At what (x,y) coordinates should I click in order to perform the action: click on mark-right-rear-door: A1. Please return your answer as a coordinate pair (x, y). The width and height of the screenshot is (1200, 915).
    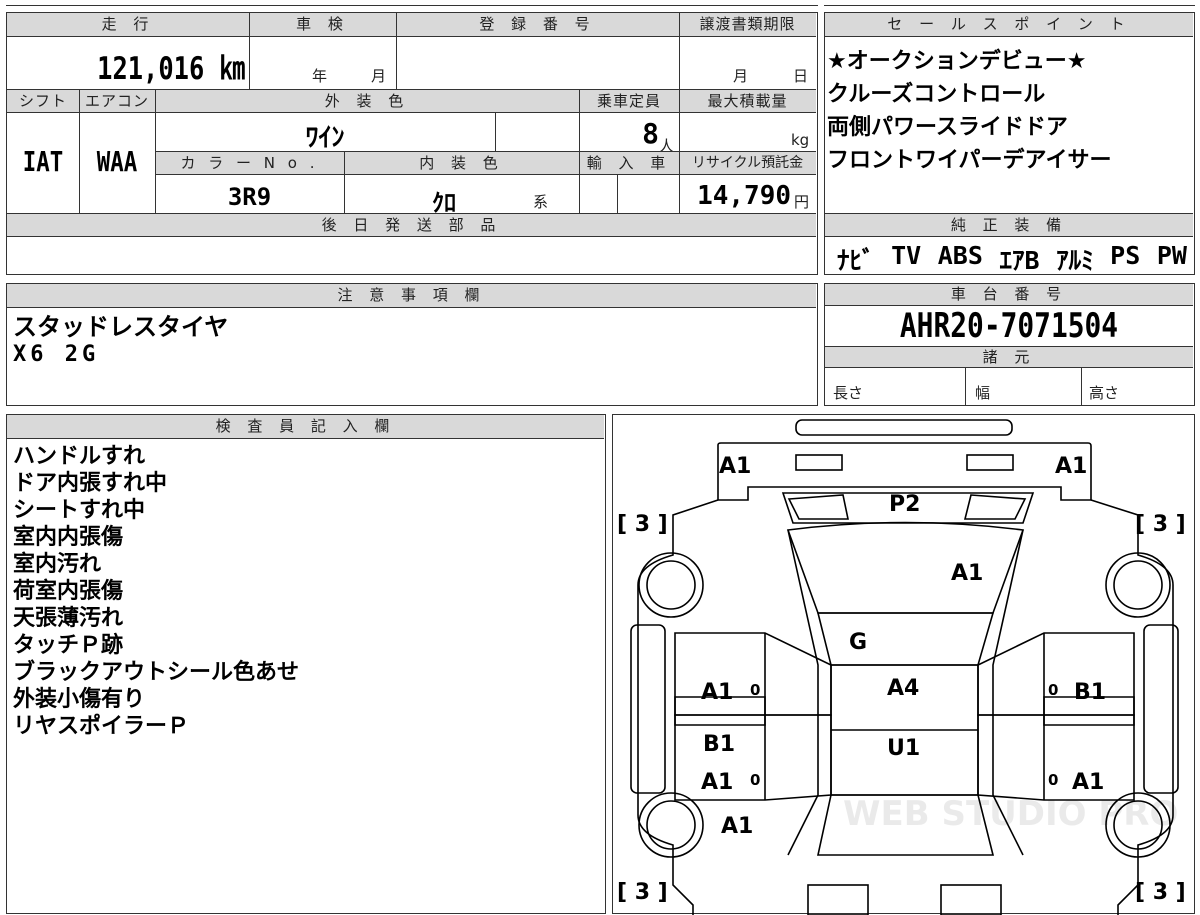
    Looking at the image, I should click on (1088, 782).